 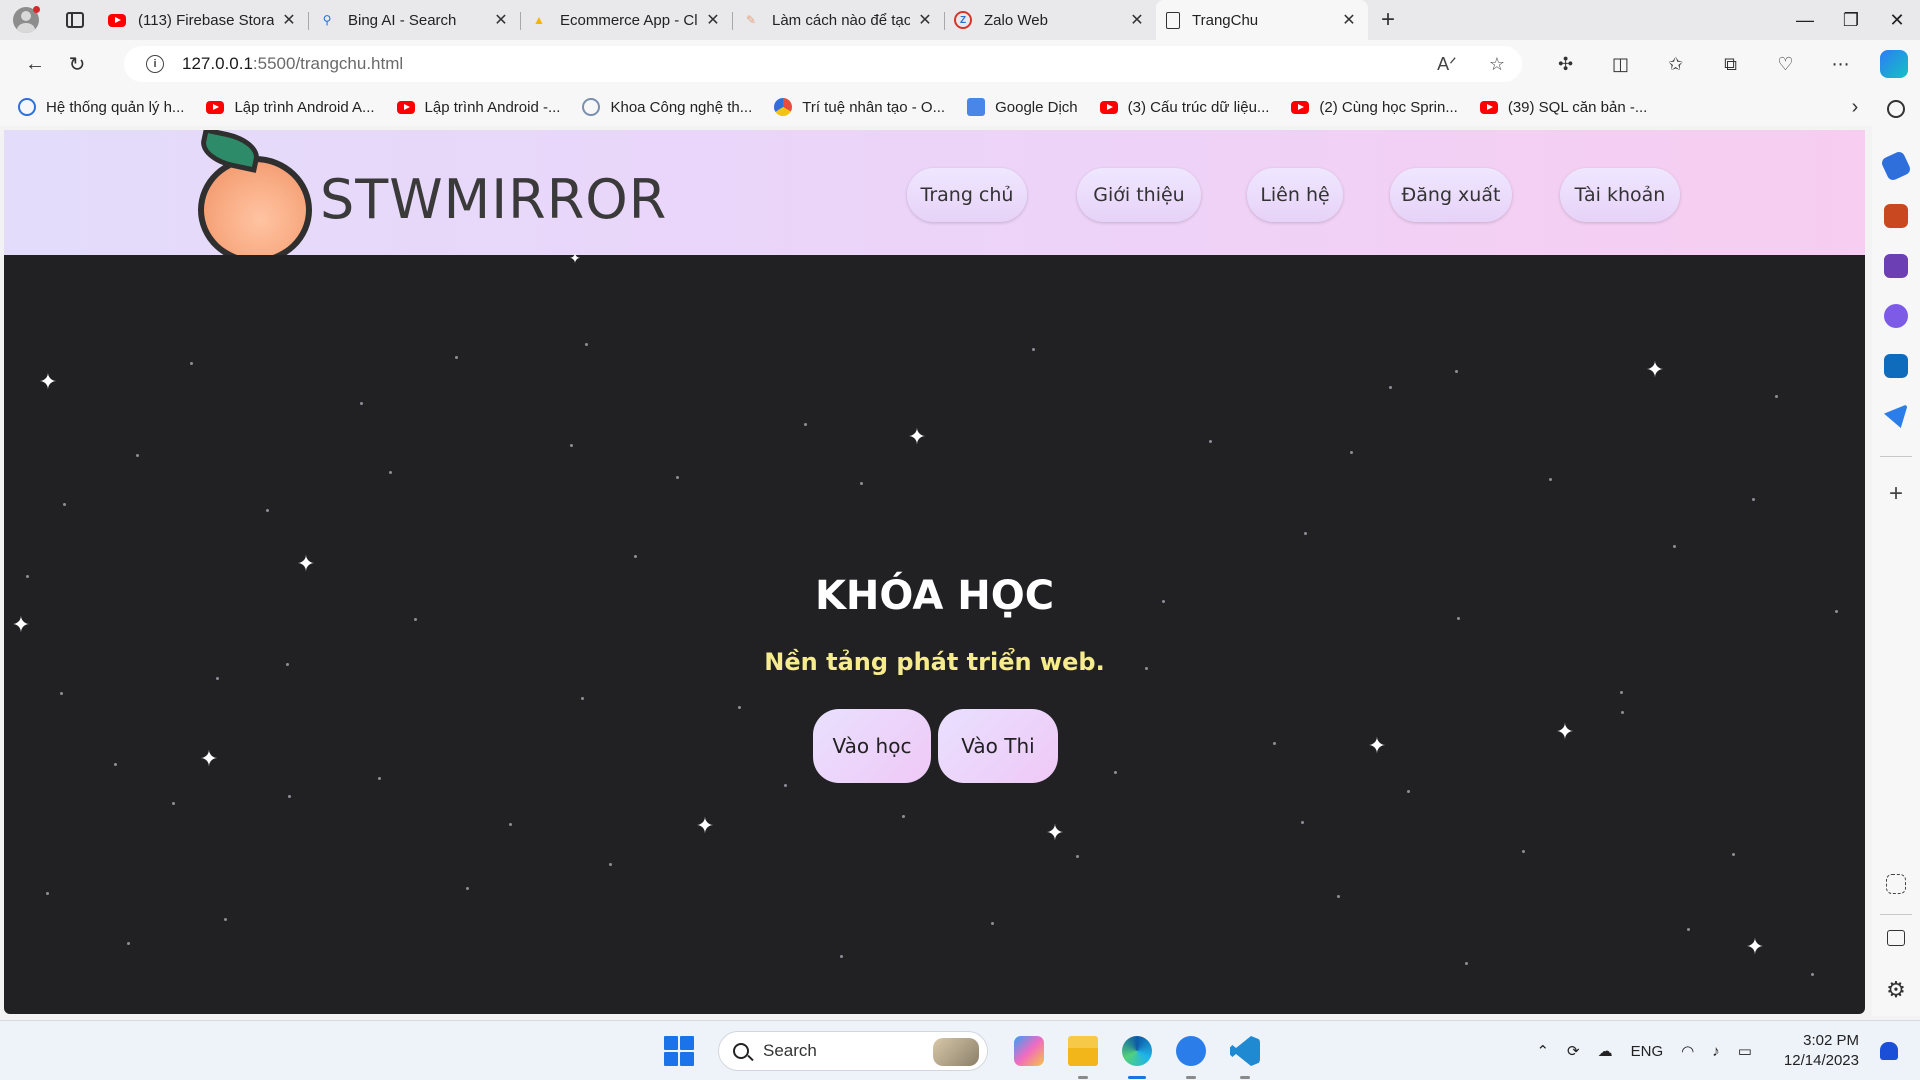 I want to click on shopping-tag-icon, so click(x=1896, y=166).